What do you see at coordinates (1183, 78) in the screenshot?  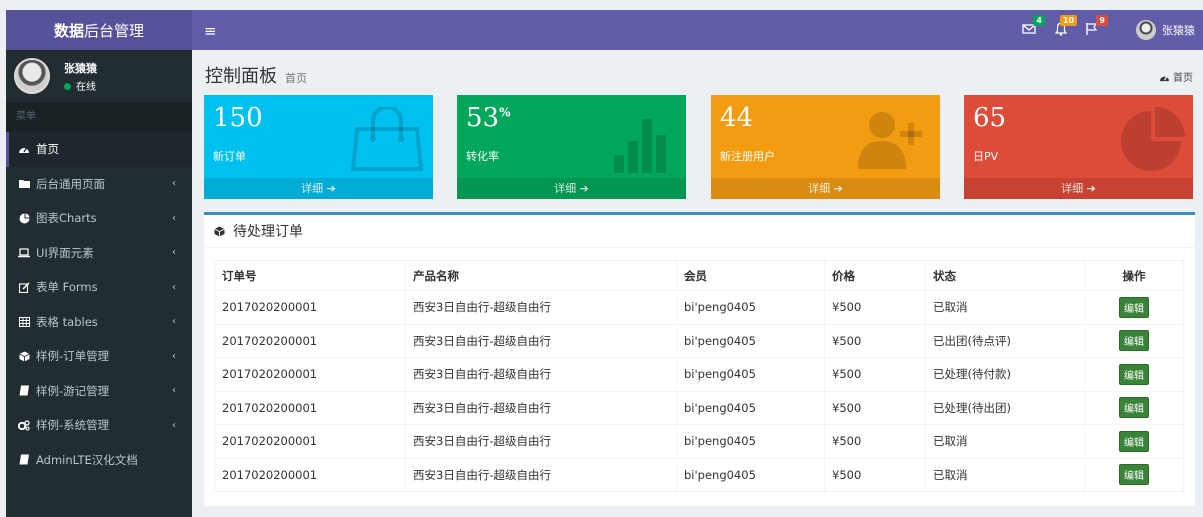 I see `breadcrumb-home: 首页` at bounding box center [1183, 78].